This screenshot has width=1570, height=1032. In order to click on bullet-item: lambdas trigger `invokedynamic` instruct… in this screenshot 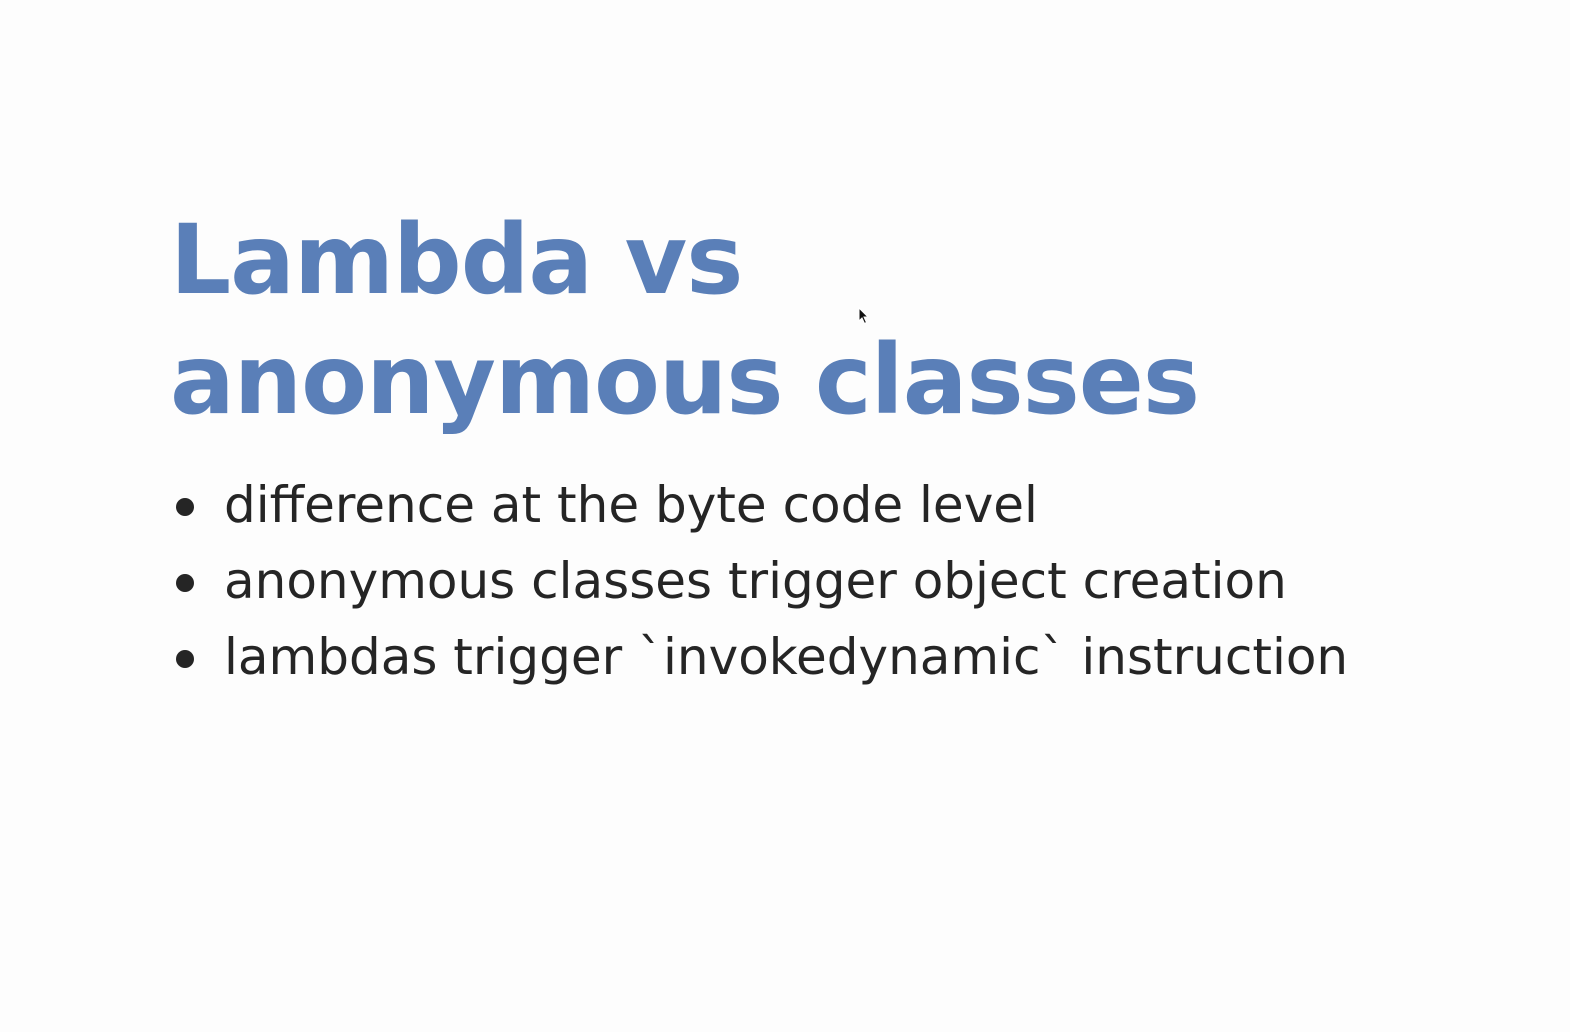, I will do `click(760, 662)`.